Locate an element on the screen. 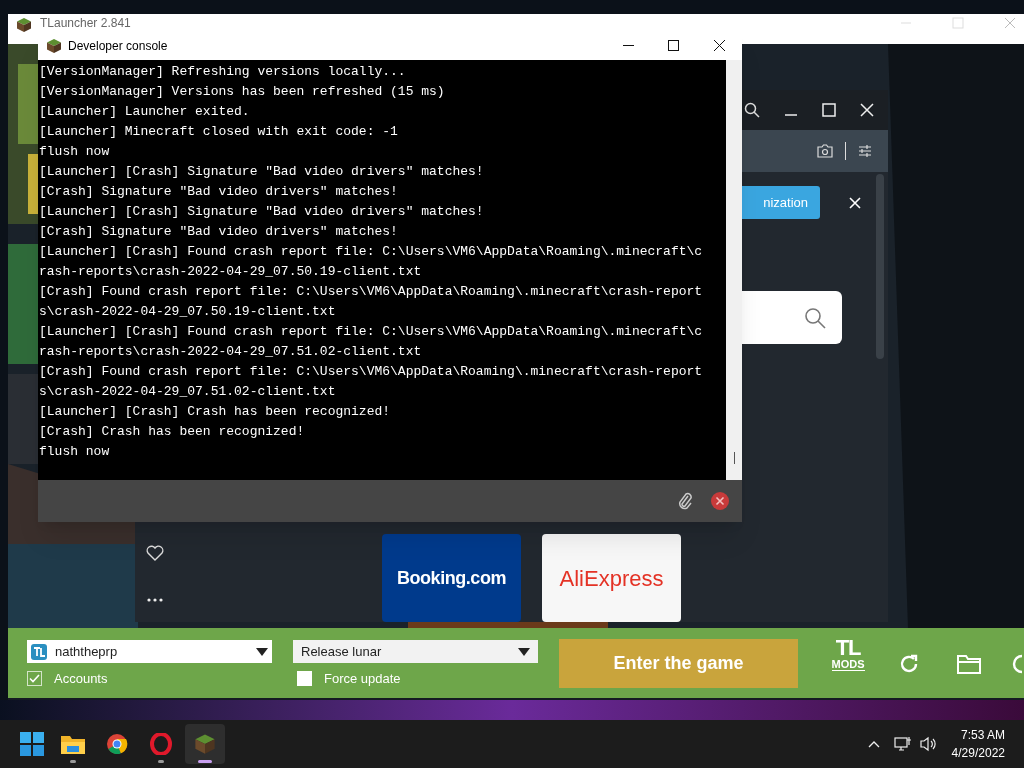  account-dropdown: naththeprp is located at coordinates (149, 651).